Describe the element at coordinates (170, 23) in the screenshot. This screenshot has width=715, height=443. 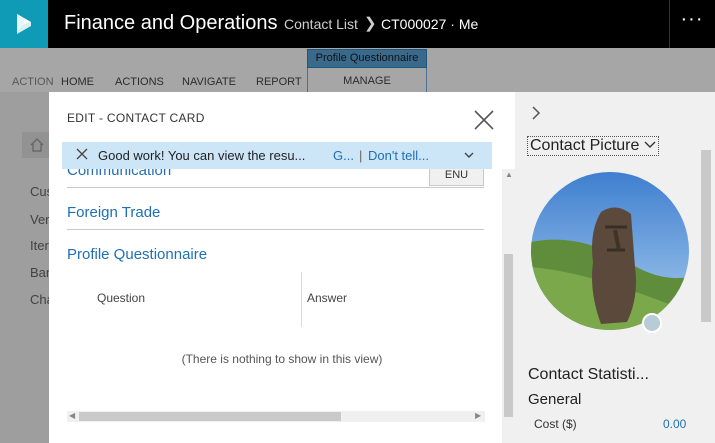
I see `app-title: Finance and Operations` at that location.